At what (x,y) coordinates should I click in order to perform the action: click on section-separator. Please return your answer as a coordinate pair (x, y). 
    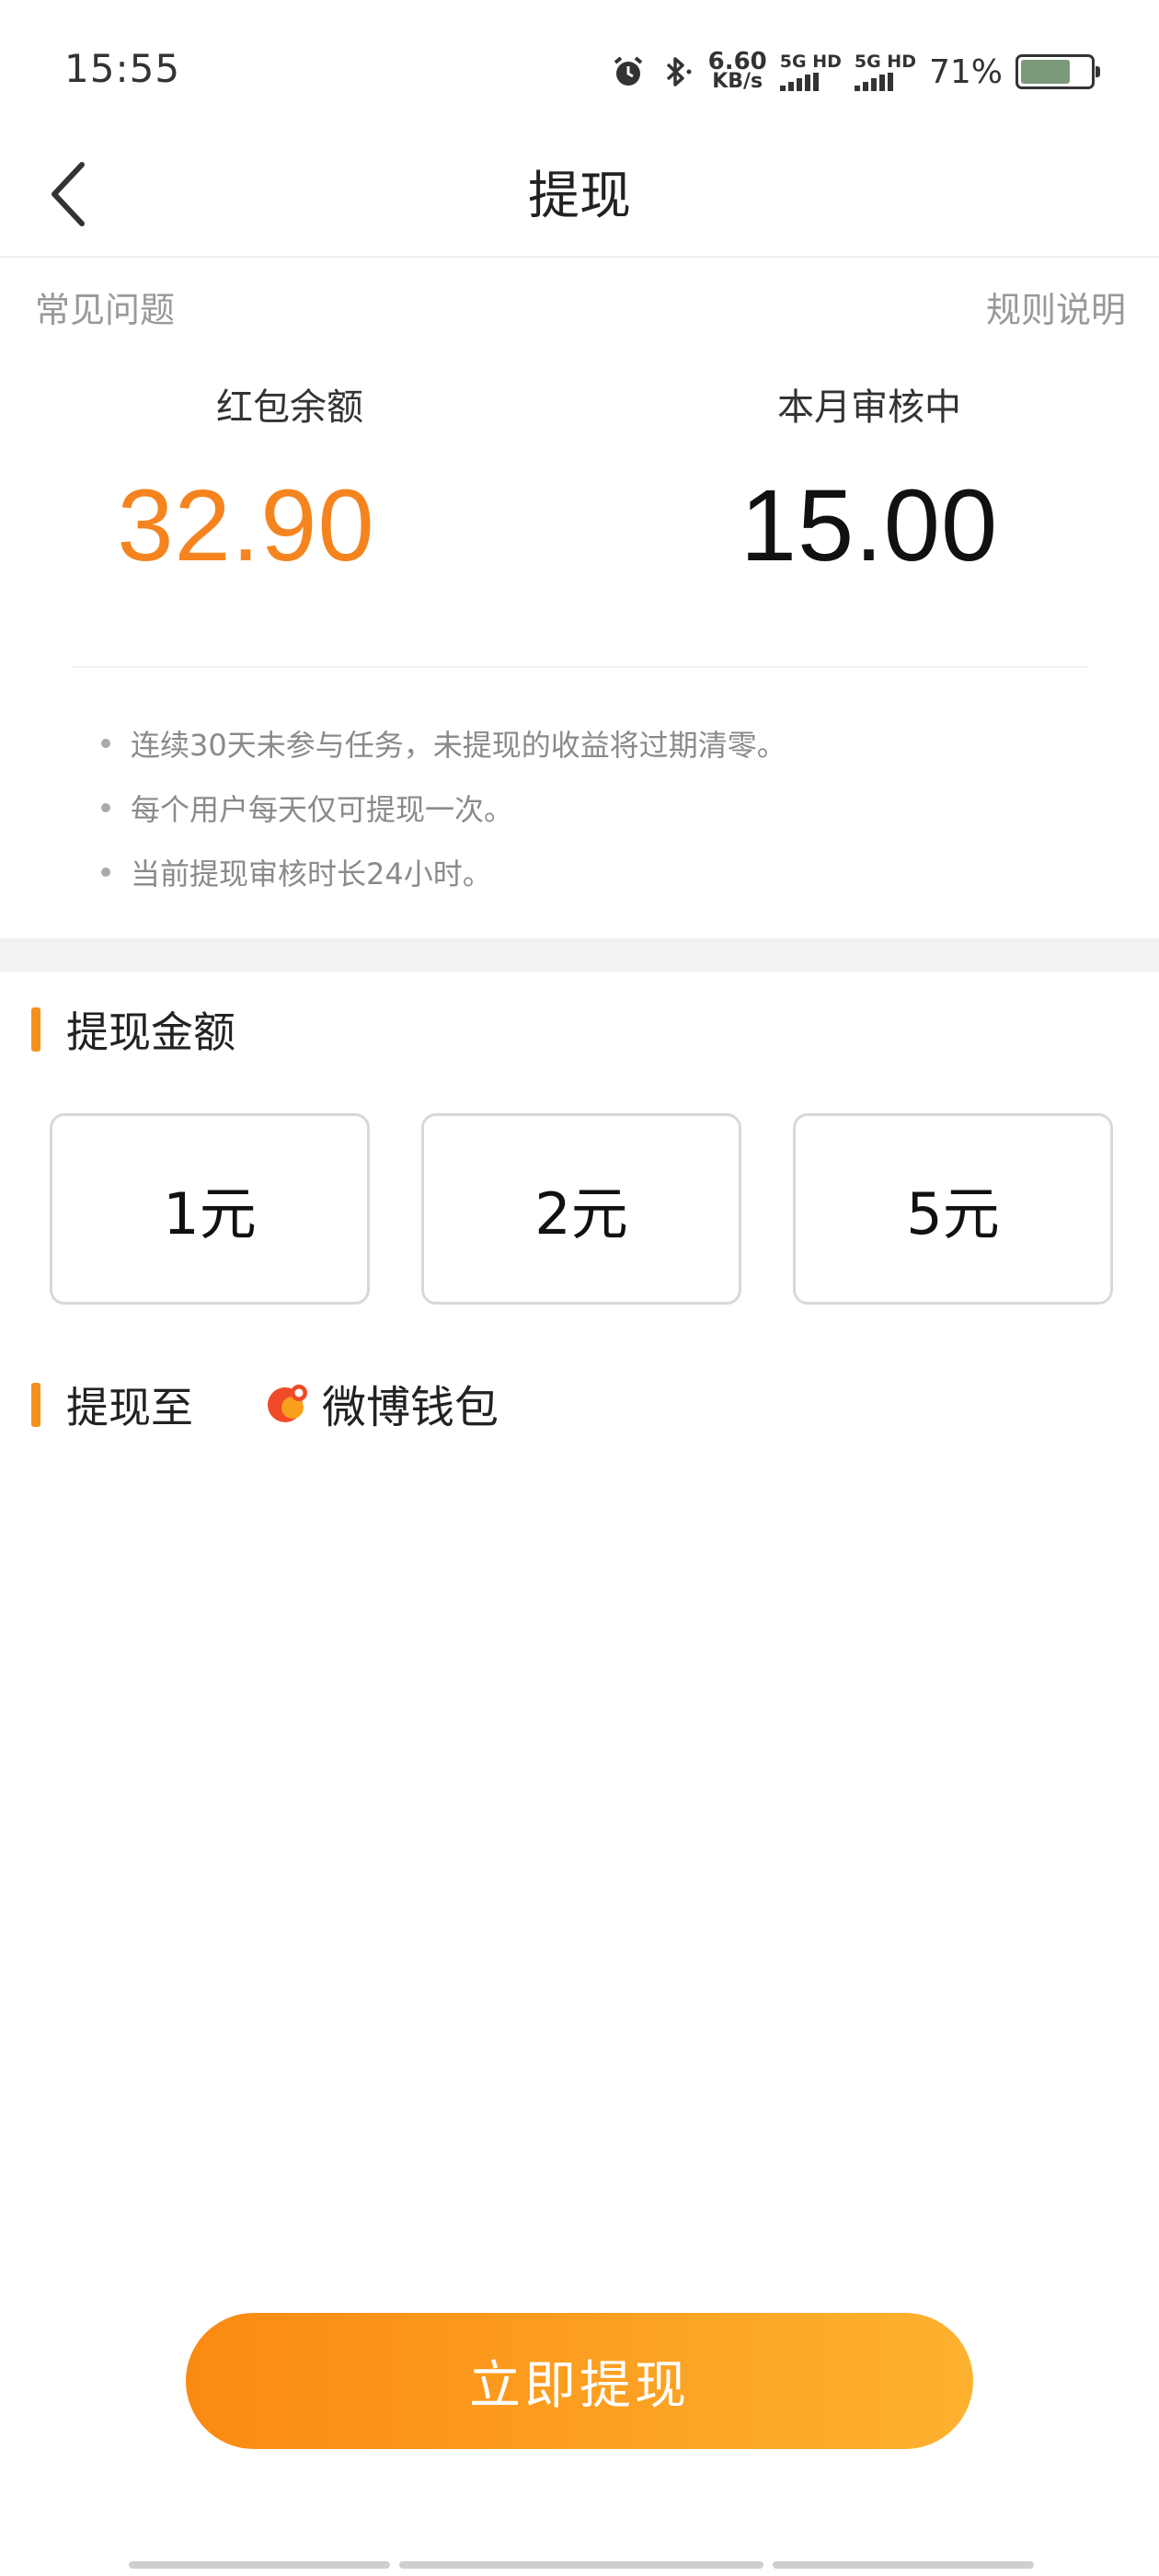
    Looking at the image, I should click on (579, 955).